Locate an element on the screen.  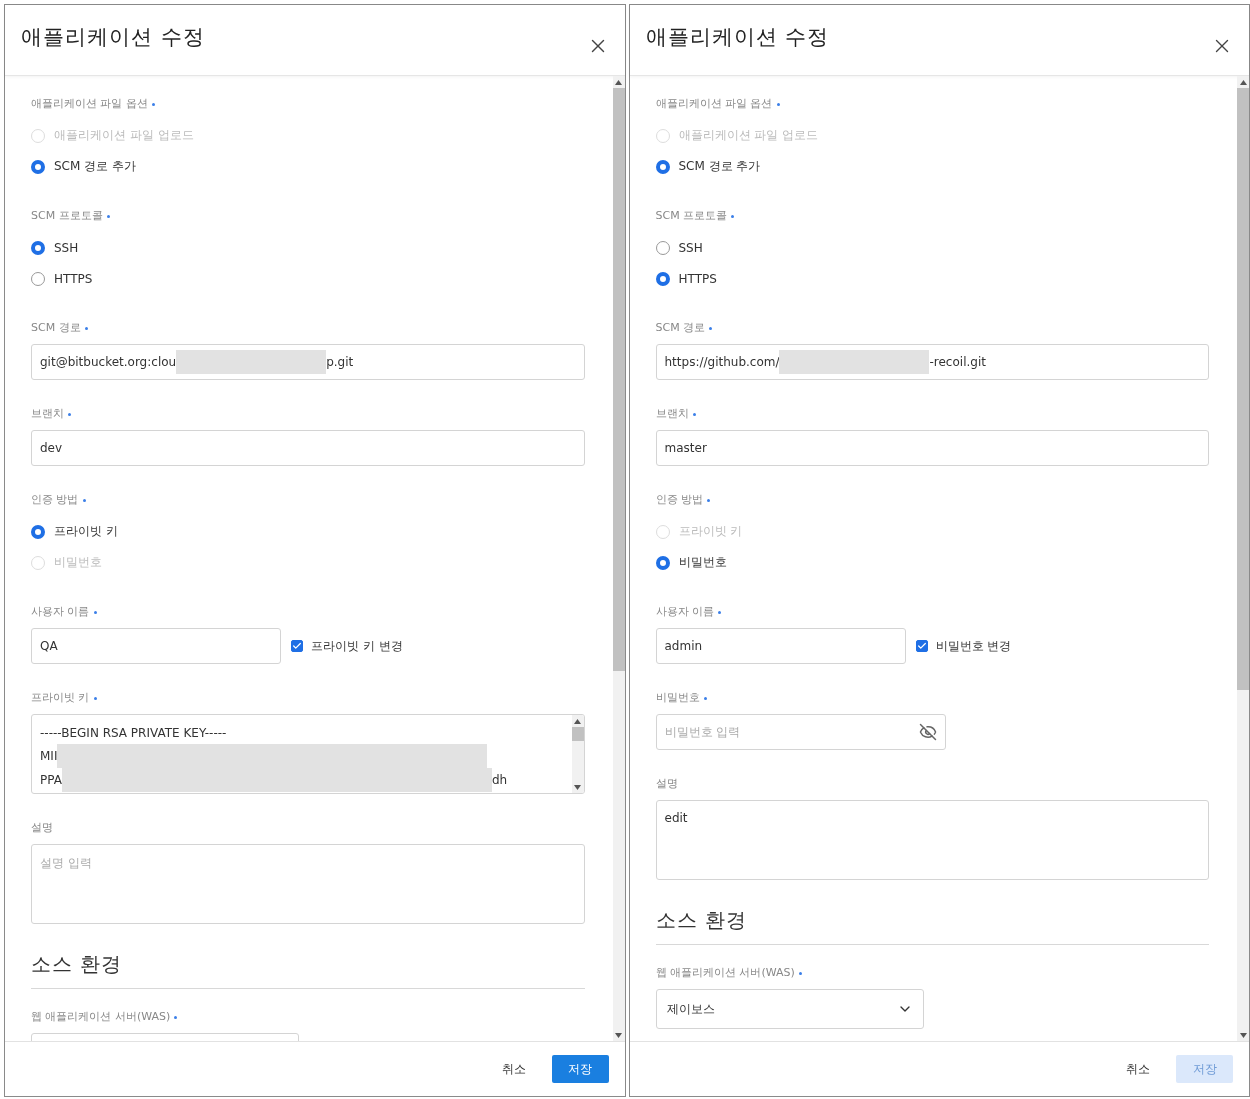
select-field: 제이보스 is located at coordinates (789, 1009).